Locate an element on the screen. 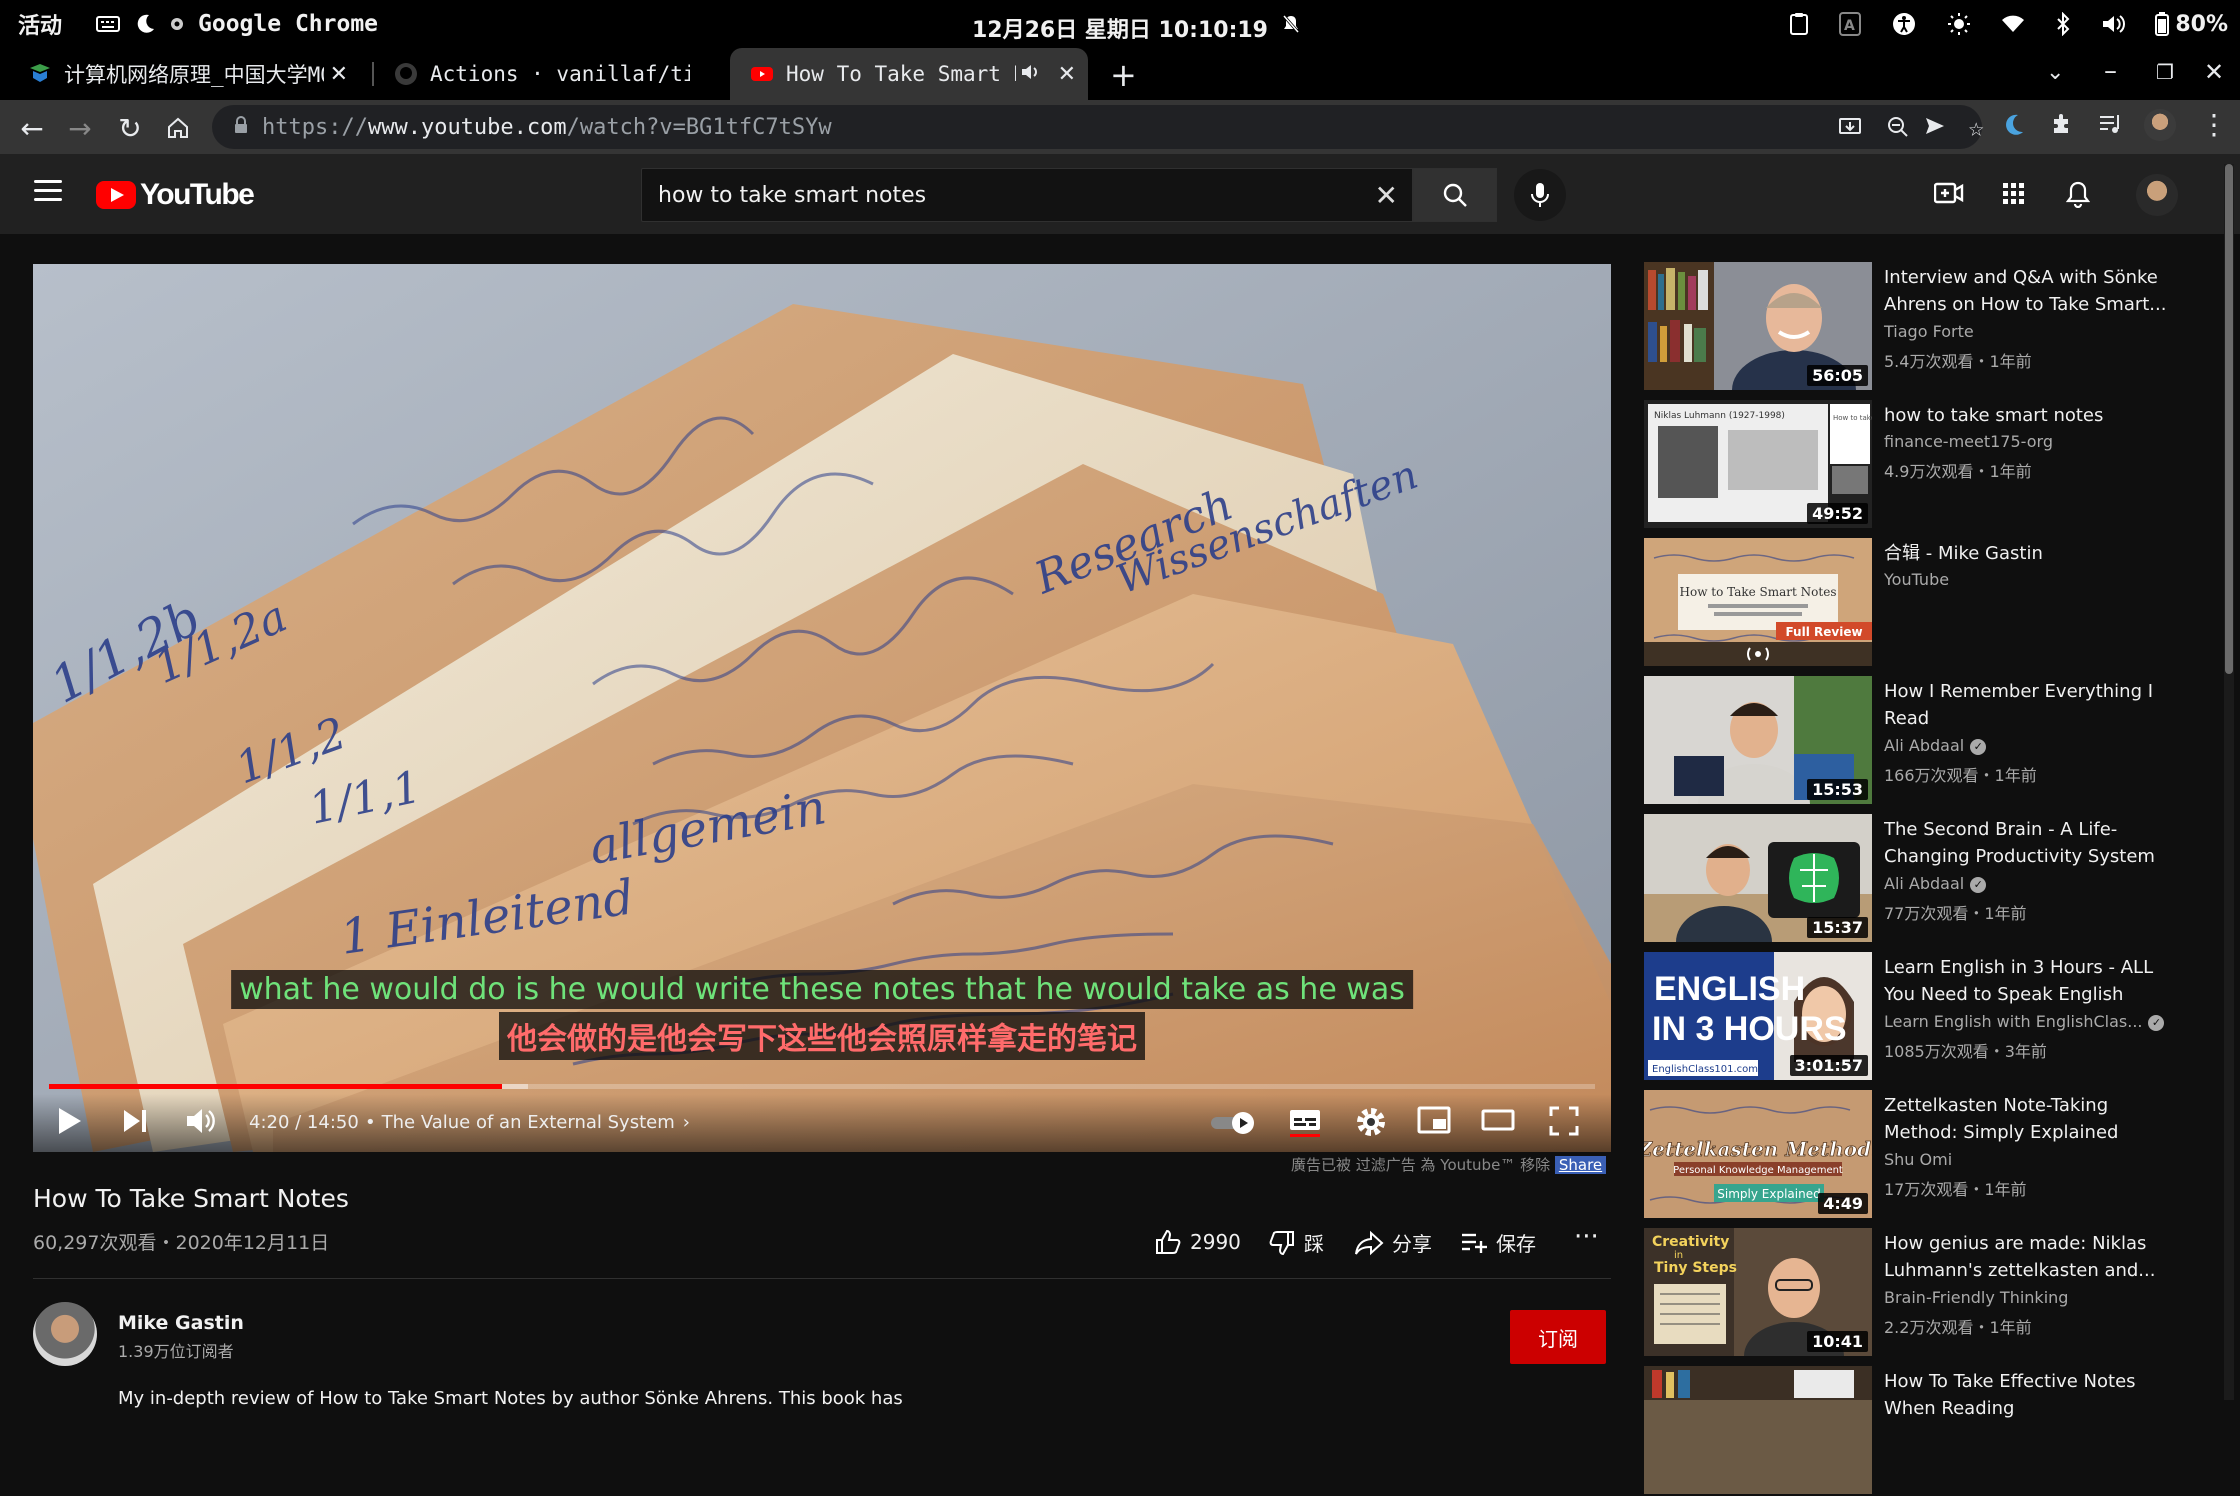  forward-arrow-icon: → is located at coordinates (80, 128).